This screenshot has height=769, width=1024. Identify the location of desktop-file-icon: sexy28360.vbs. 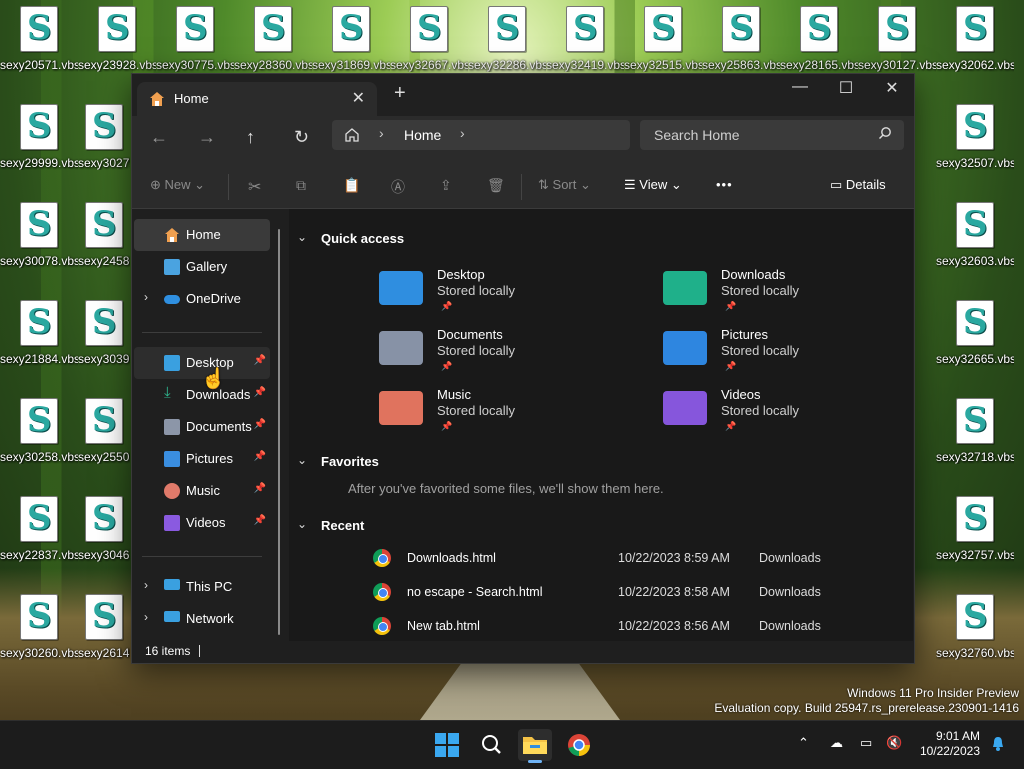
(273, 36).